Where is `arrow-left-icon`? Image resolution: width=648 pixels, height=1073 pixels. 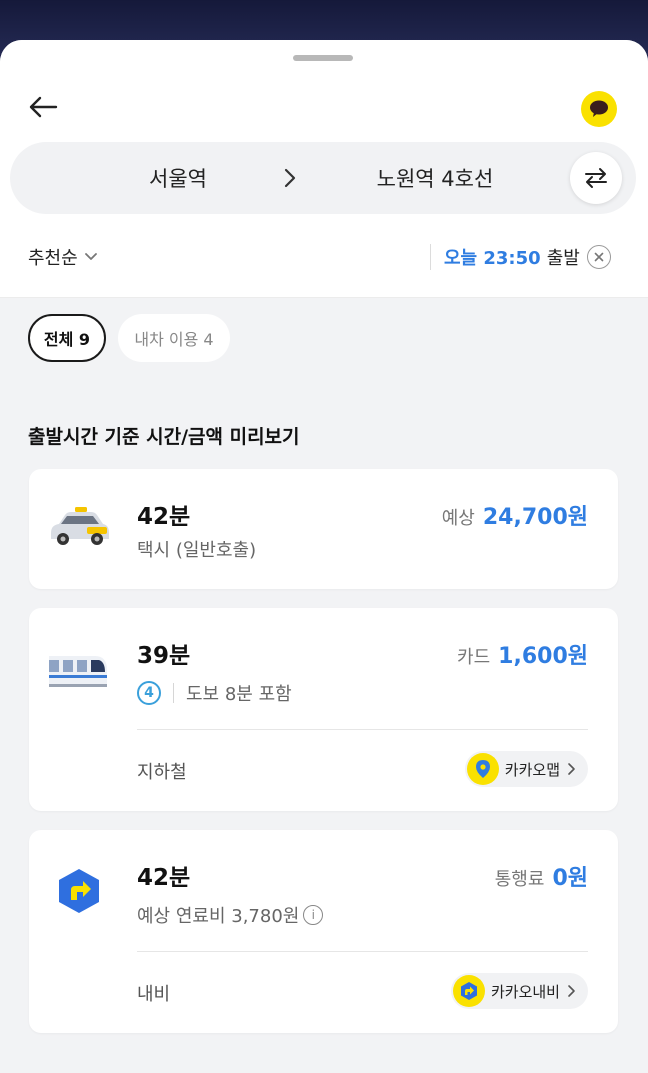 arrow-left-icon is located at coordinates (43, 107).